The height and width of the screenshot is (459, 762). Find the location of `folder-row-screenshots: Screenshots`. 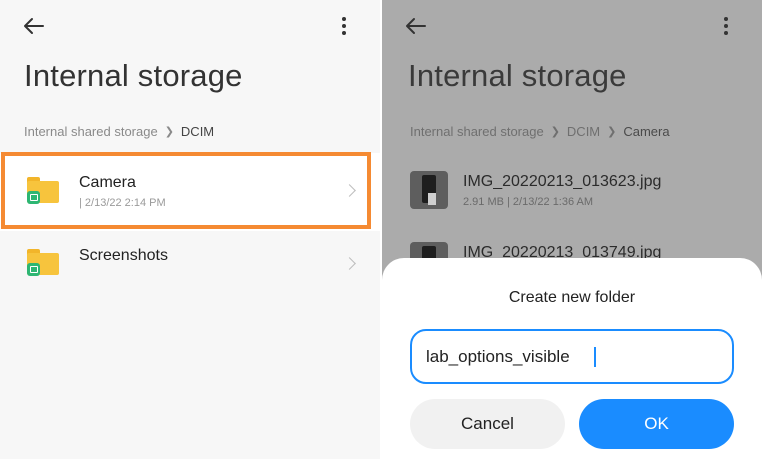

folder-row-screenshots: Screenshots is located at coordinates (190, 263).